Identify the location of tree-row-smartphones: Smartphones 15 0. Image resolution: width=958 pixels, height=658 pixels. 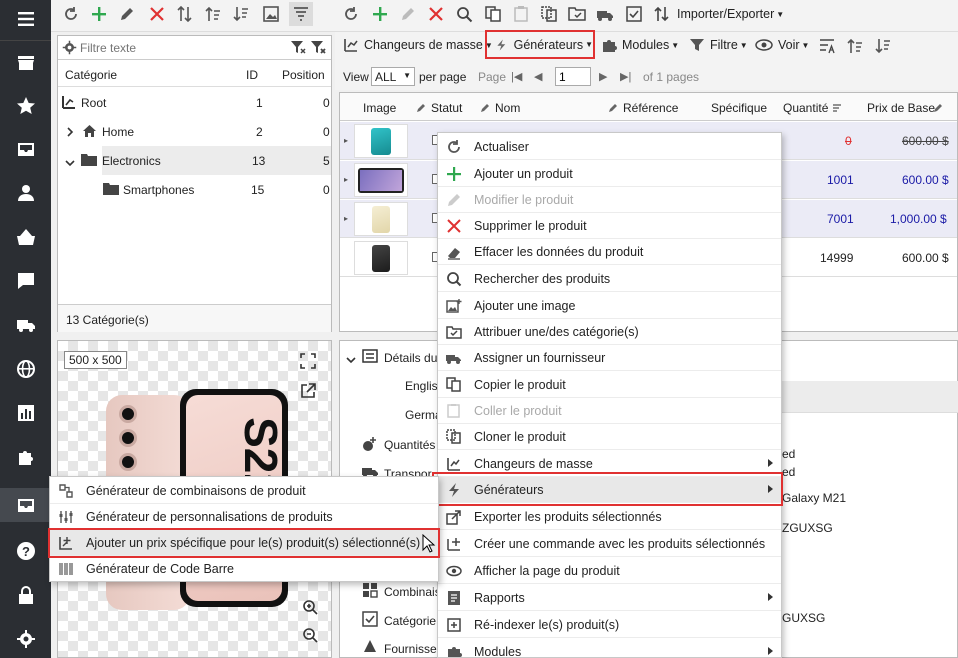
(194, 189).